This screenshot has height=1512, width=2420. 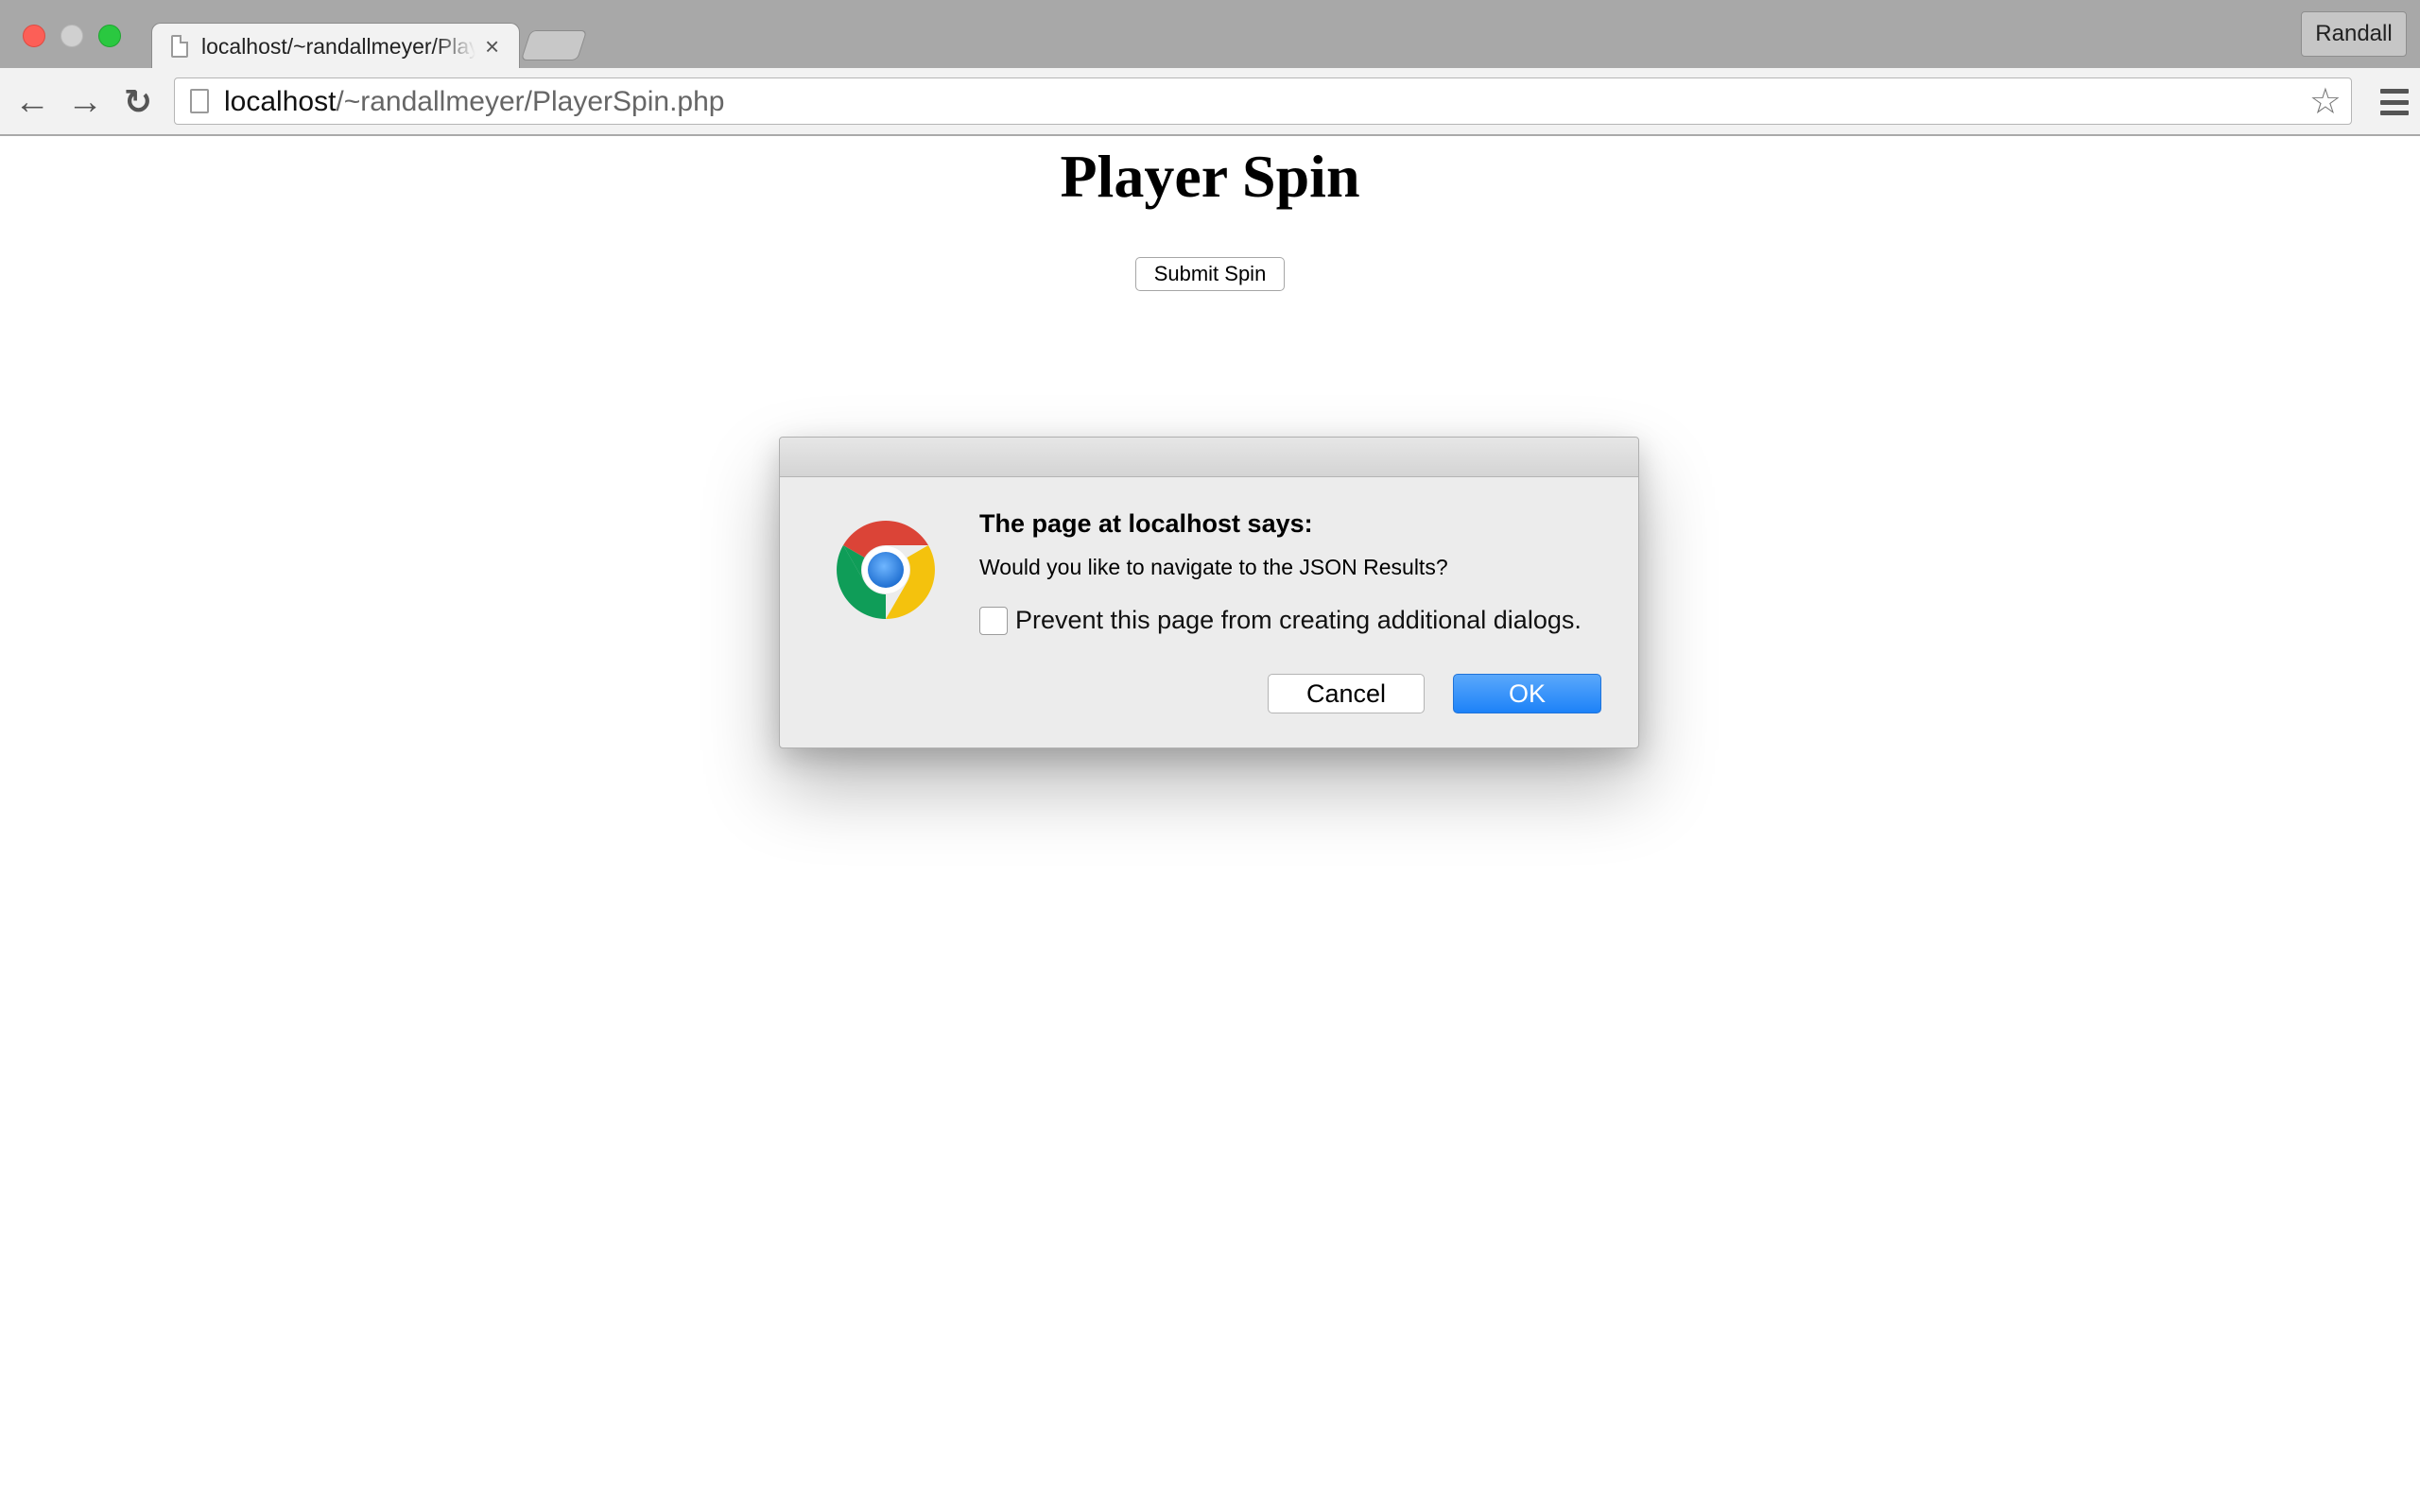 What do you see at coordinates (530, 101) in the screenshot?
I see `url-path: /~randallmeyer/PlayerSpin.php` at bounding box center [530, 101].